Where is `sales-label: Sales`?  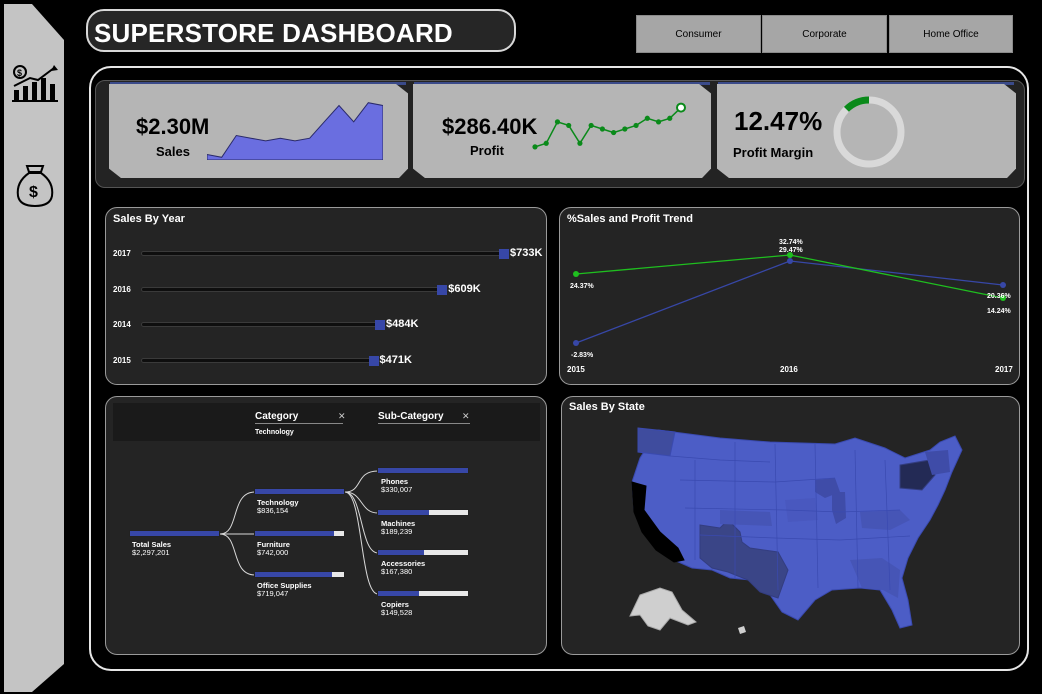
sales-label: Sales is located at coordinates (173, 151).